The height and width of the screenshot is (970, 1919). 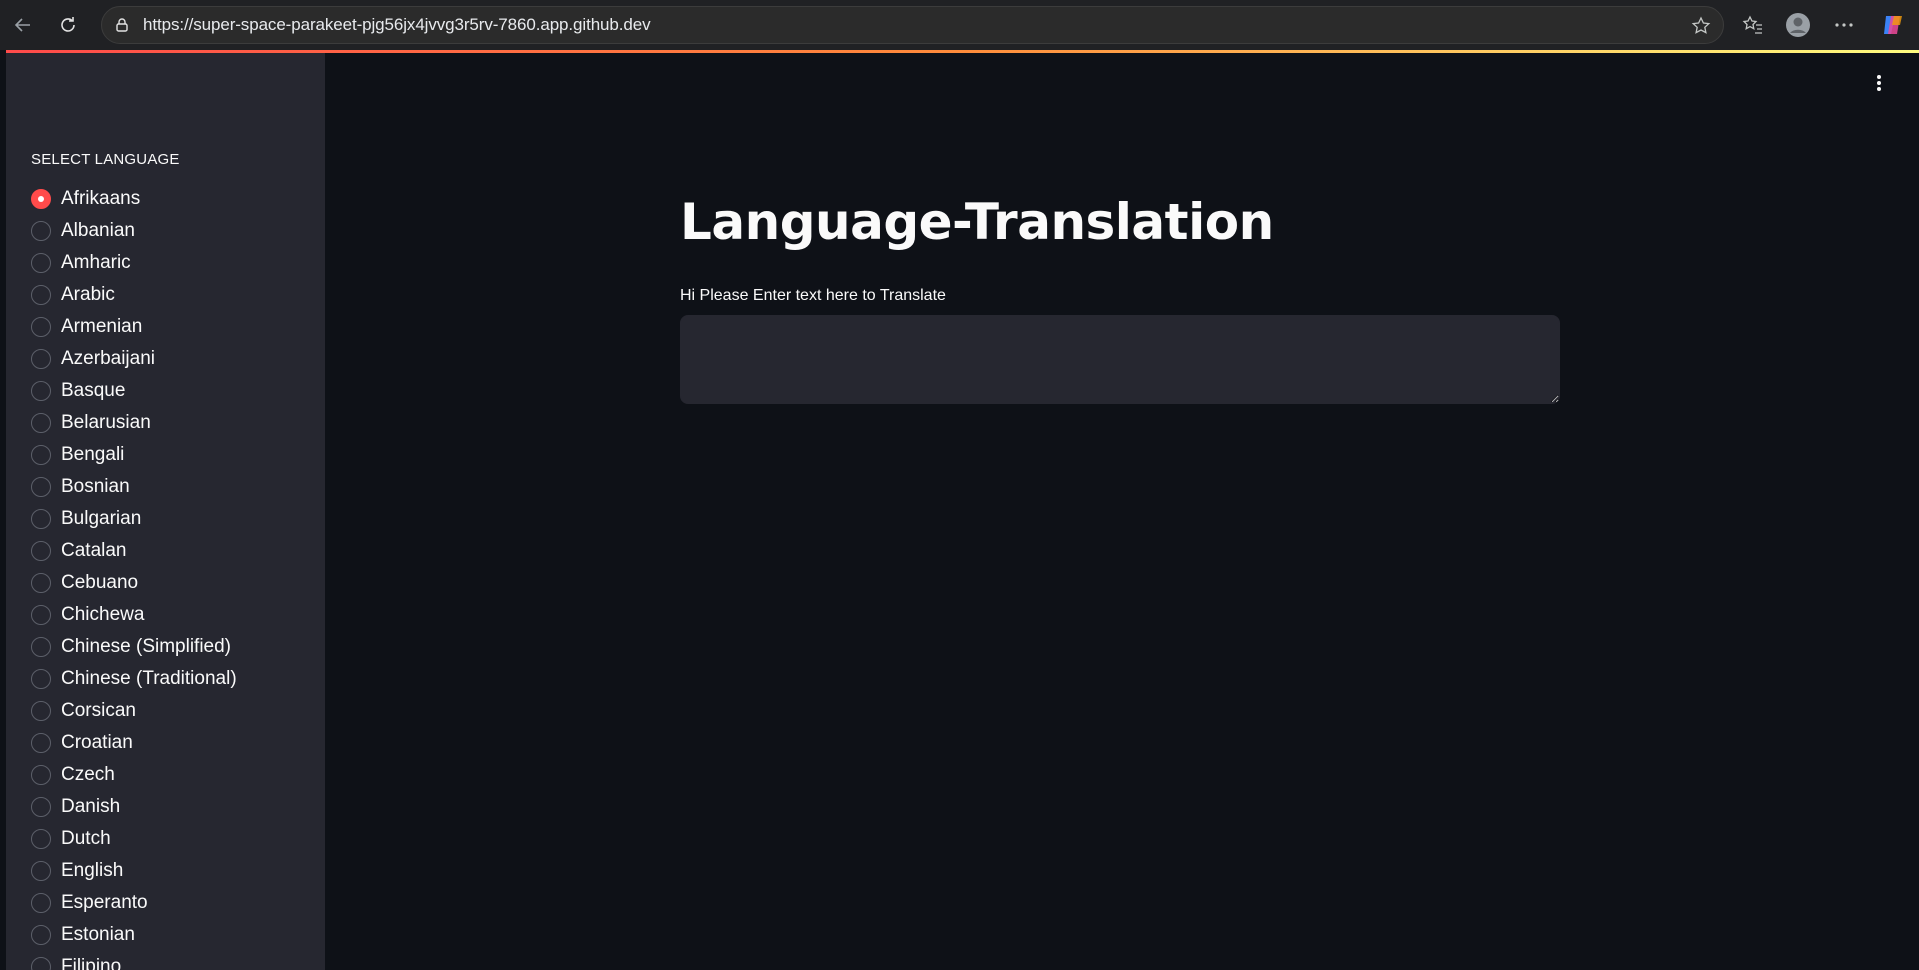 What do you see at coordinates (176, 903) in the screenshot?
I see `language-option: Esperanto` at bounding box center [176, 903].